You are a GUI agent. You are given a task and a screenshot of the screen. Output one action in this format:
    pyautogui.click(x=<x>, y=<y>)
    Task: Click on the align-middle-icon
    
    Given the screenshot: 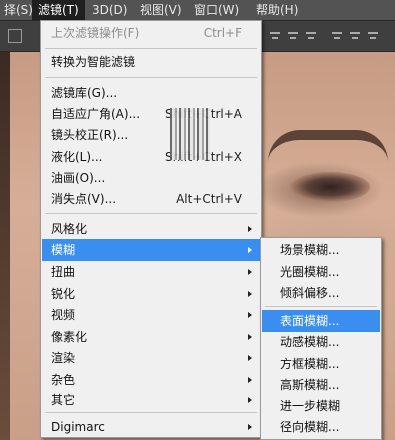 What is the action you would take?
    pyautogui.click(x=293, y=36)
    